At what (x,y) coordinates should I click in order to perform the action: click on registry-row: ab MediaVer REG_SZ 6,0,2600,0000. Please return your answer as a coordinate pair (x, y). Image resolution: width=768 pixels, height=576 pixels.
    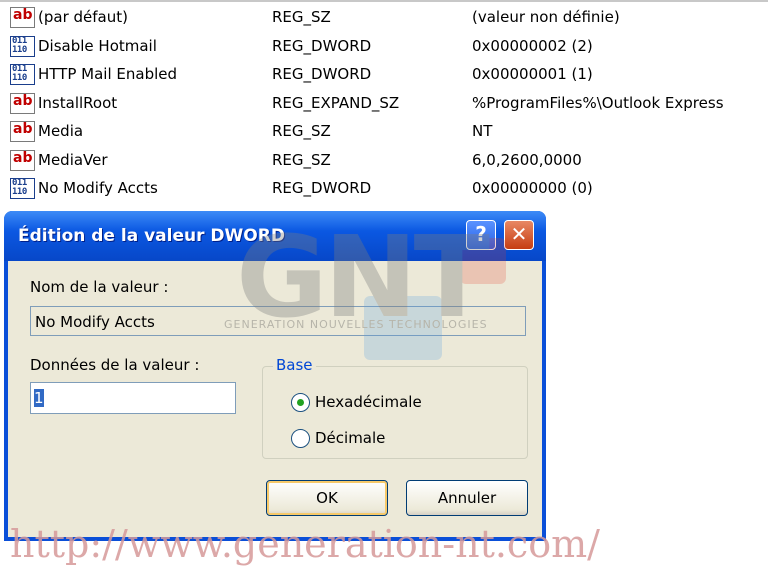
    Looking at the image, I should click on (384, 161).